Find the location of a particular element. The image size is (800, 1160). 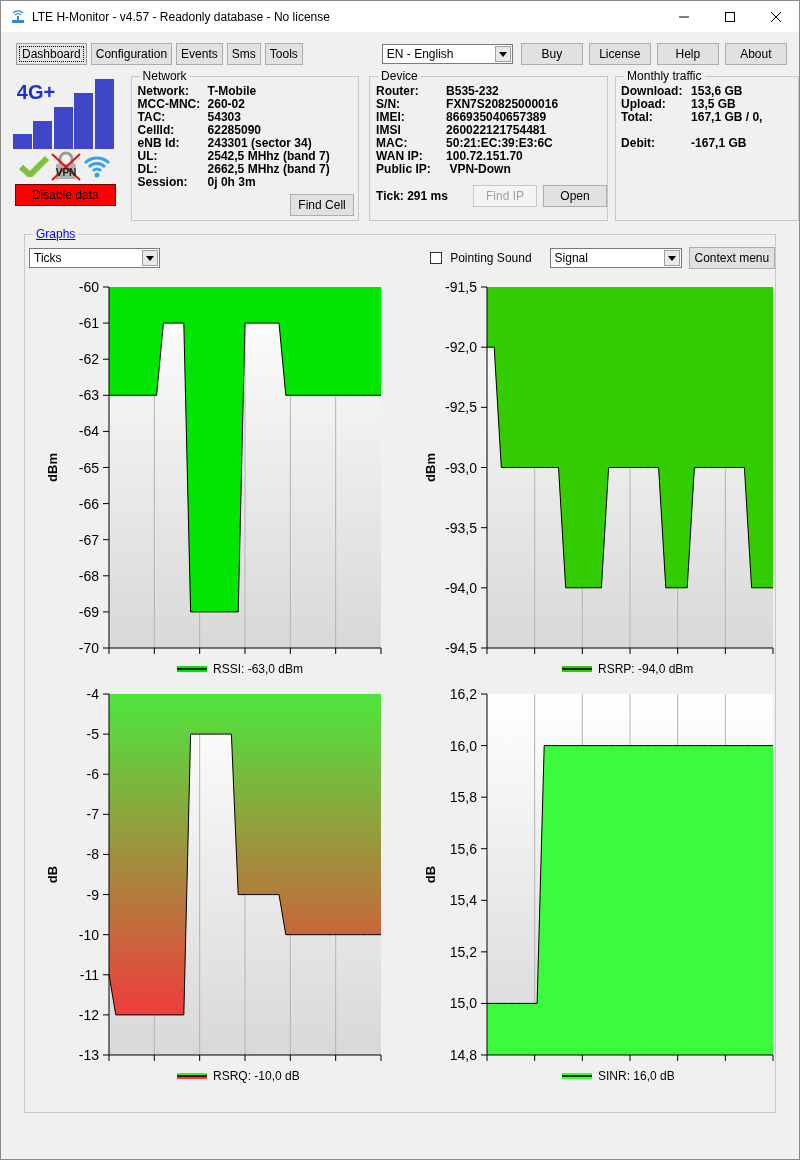

group-title: Monthly traffic is located at coordinates (664, 76).